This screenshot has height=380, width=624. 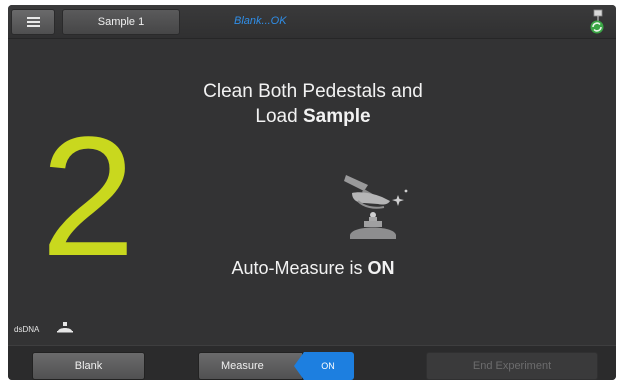 What do you see at coordinates (250, 366) in the screenshot?
I see `measure-button: Measure` at bounding box center [250, 366].